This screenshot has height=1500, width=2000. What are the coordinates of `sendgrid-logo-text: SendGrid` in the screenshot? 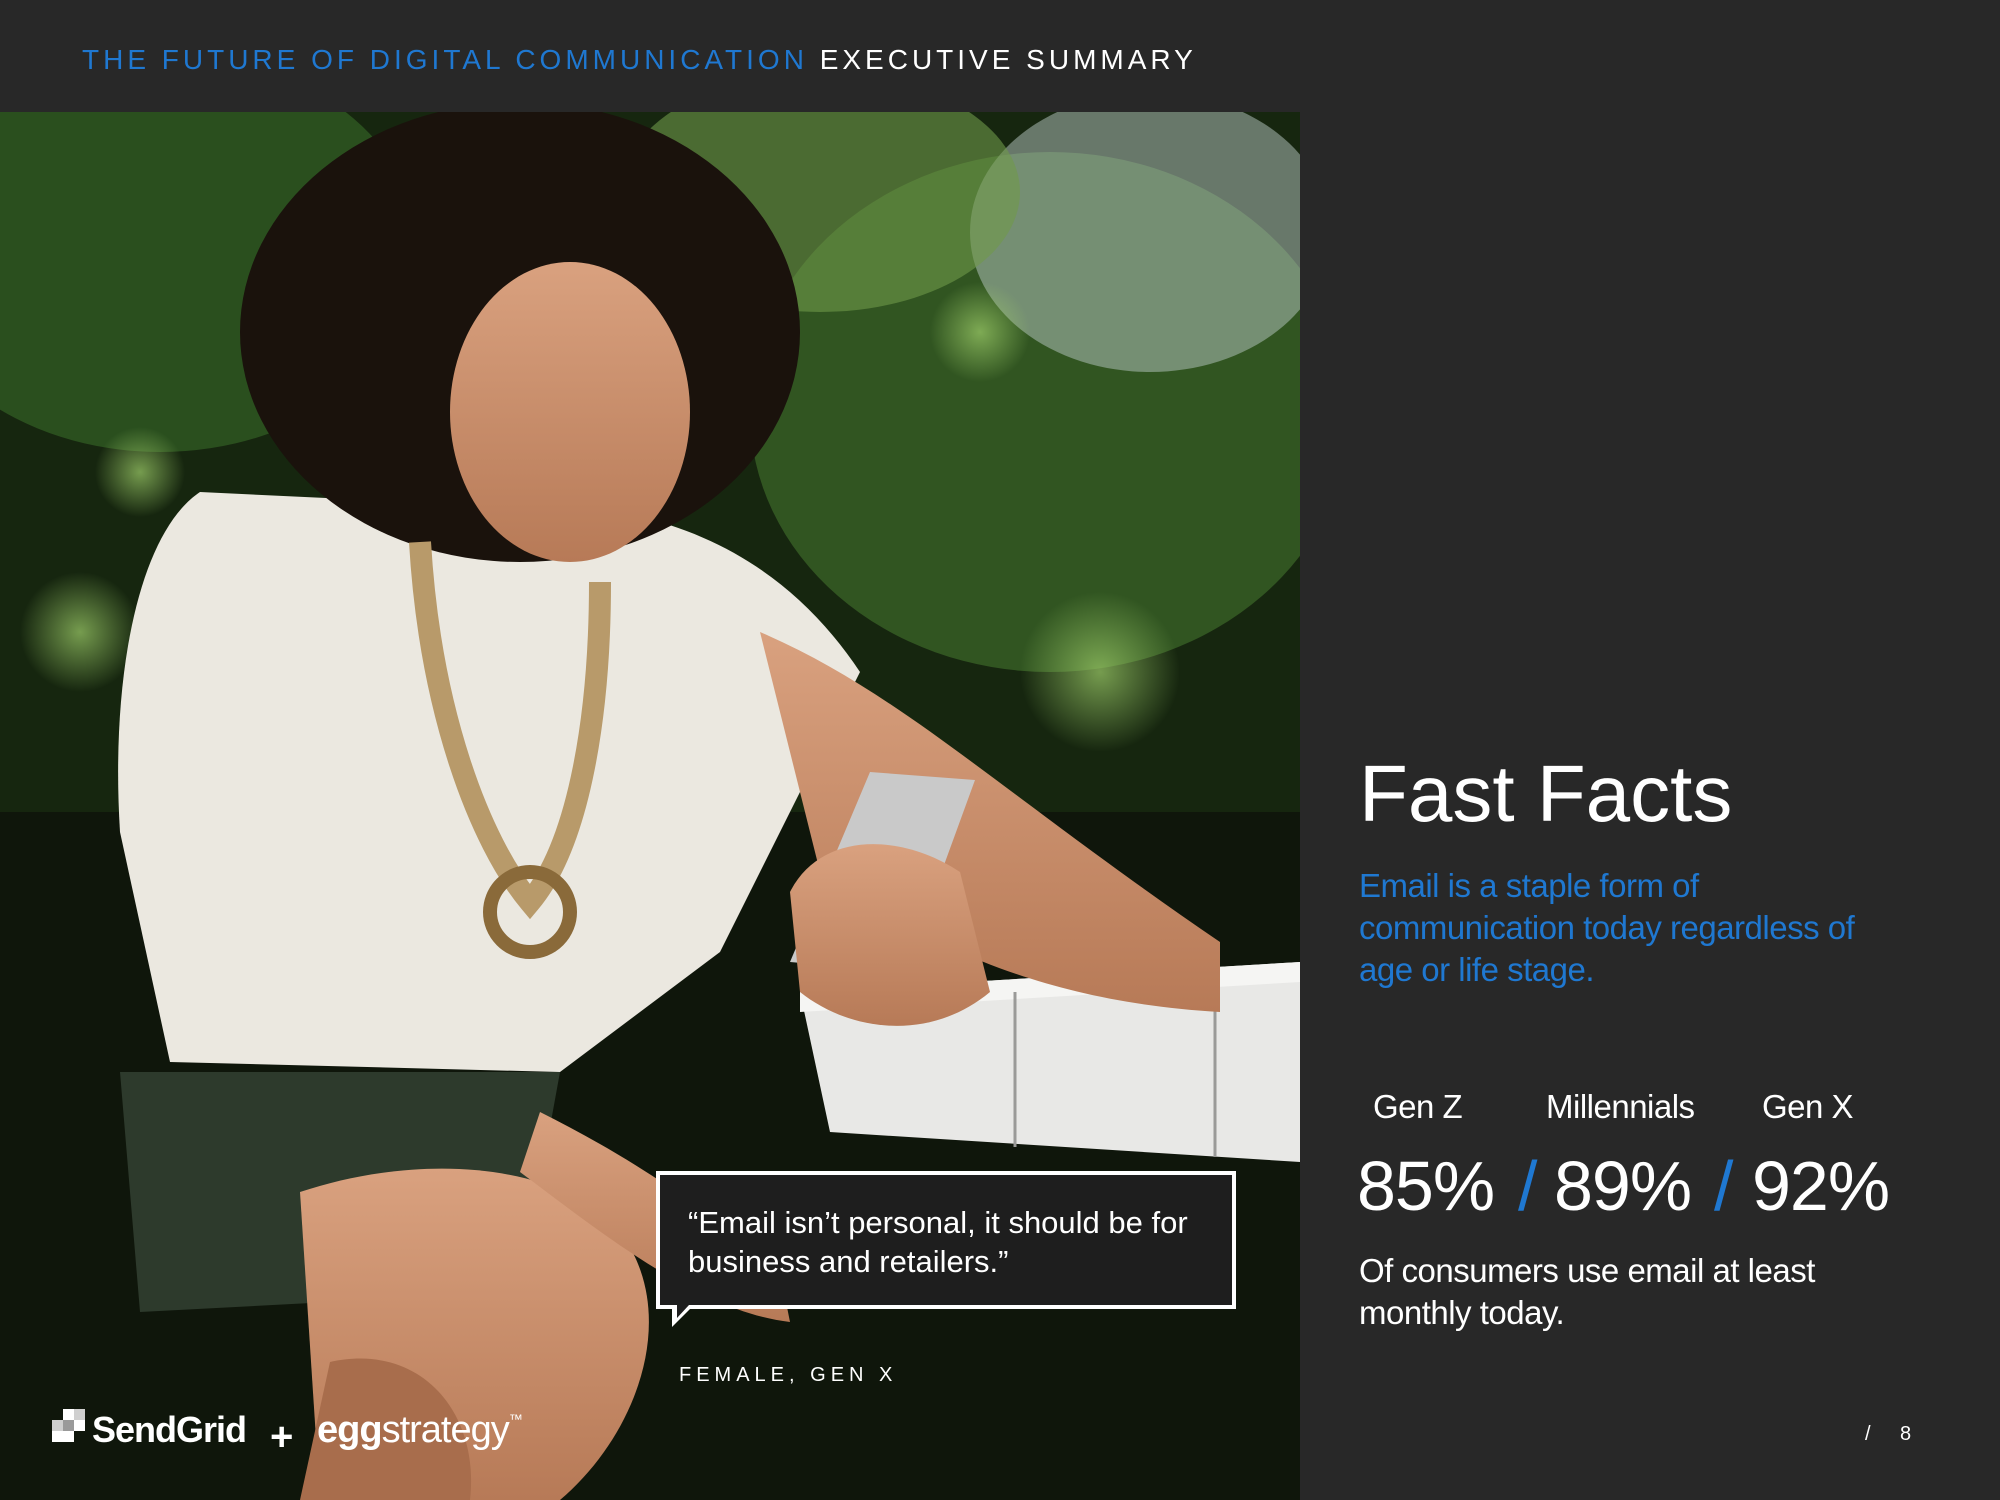 It's located at (169, 1429).